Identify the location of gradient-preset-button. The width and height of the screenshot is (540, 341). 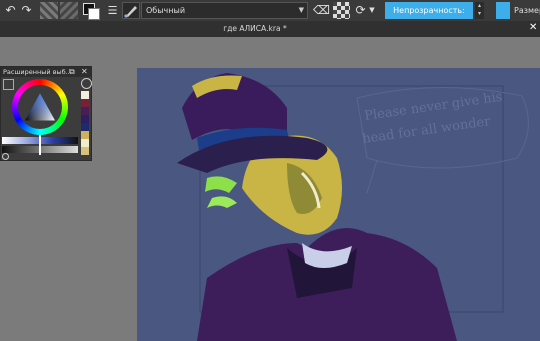
(49, 10).